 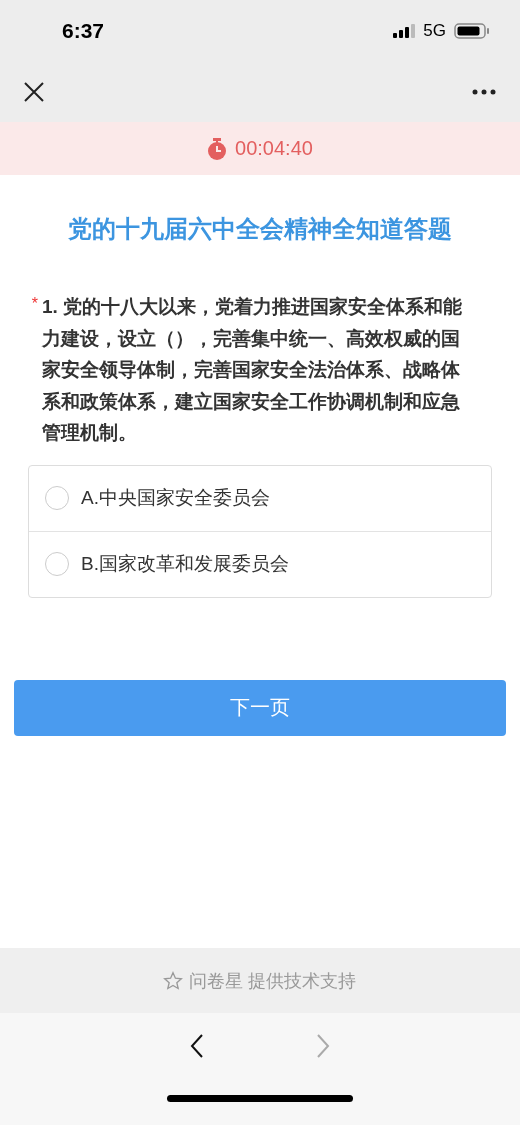 What do you see at coordinates (253, 370) in the screenshot?
I see `question-text: 1. 党的十八大以来，党着力推进国家安全体系和能力建设，设立（），完善集中统一、高效权威的国家安全领导体制，完善国家安全法治体系、战略体系和政策体系，建立国家安全工作协调机制和应急管理机制。` at bounding box center [253, 370].